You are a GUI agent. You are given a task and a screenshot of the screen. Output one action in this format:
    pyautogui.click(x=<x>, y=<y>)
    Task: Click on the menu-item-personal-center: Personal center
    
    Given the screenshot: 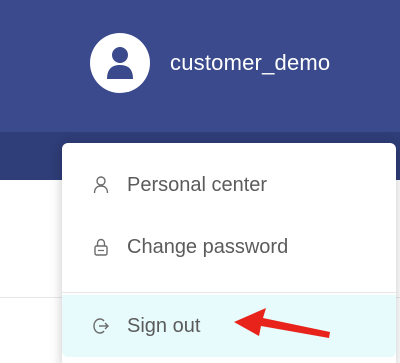 What is the action you would take?
    pyautogui.click(x=229, y=185)
    